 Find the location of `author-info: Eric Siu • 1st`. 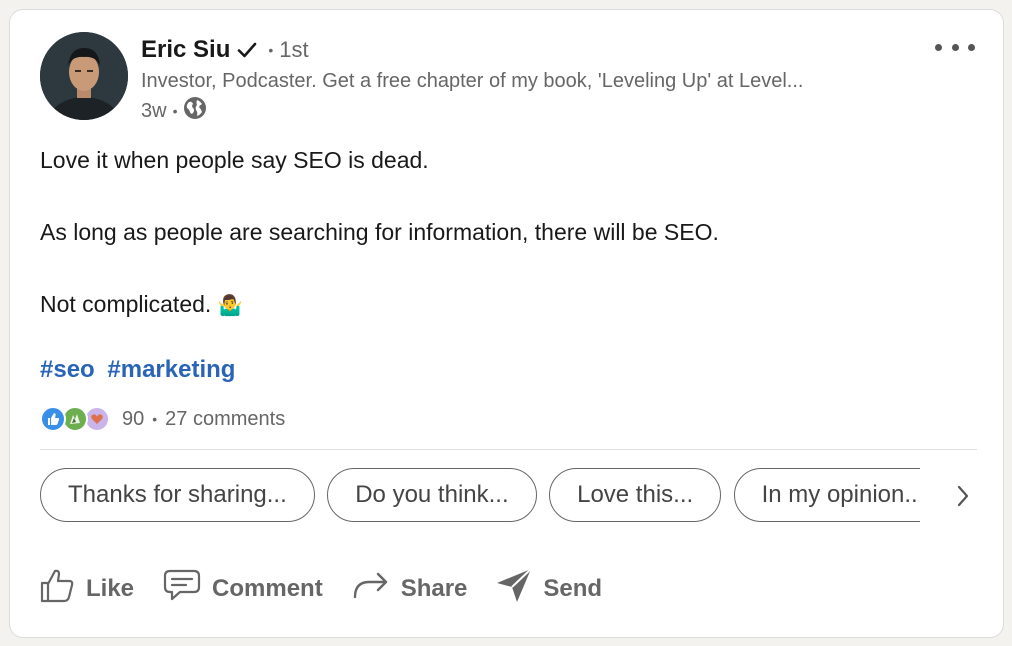

author-info: Eric Siu • 1st is located at coordinates (225, 50).